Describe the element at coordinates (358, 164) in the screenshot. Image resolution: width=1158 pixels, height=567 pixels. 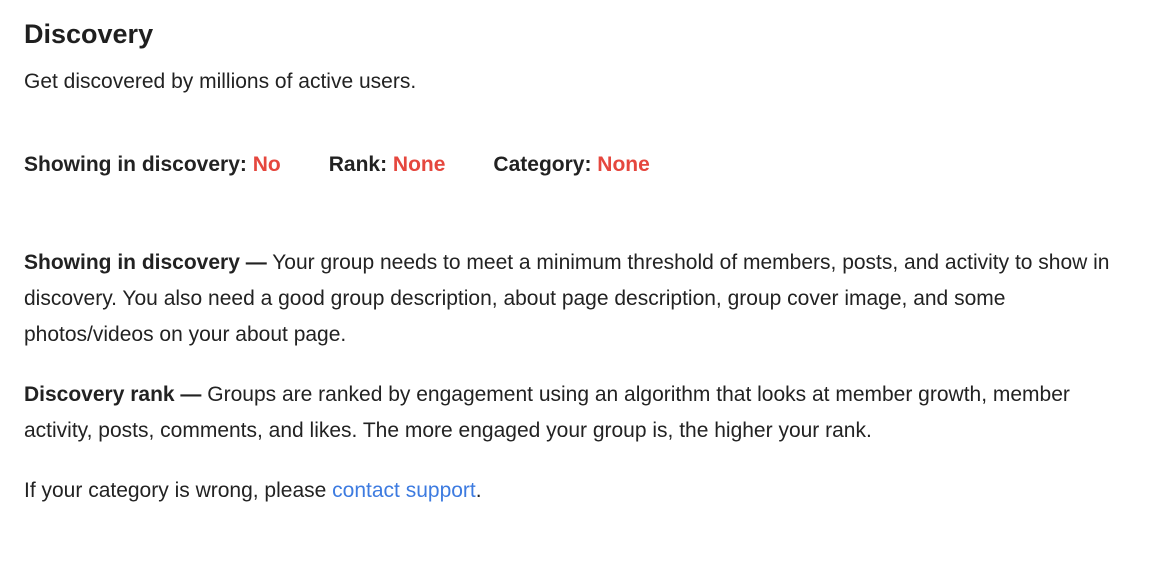
I see `rank-status-label: Rank:` at that location.